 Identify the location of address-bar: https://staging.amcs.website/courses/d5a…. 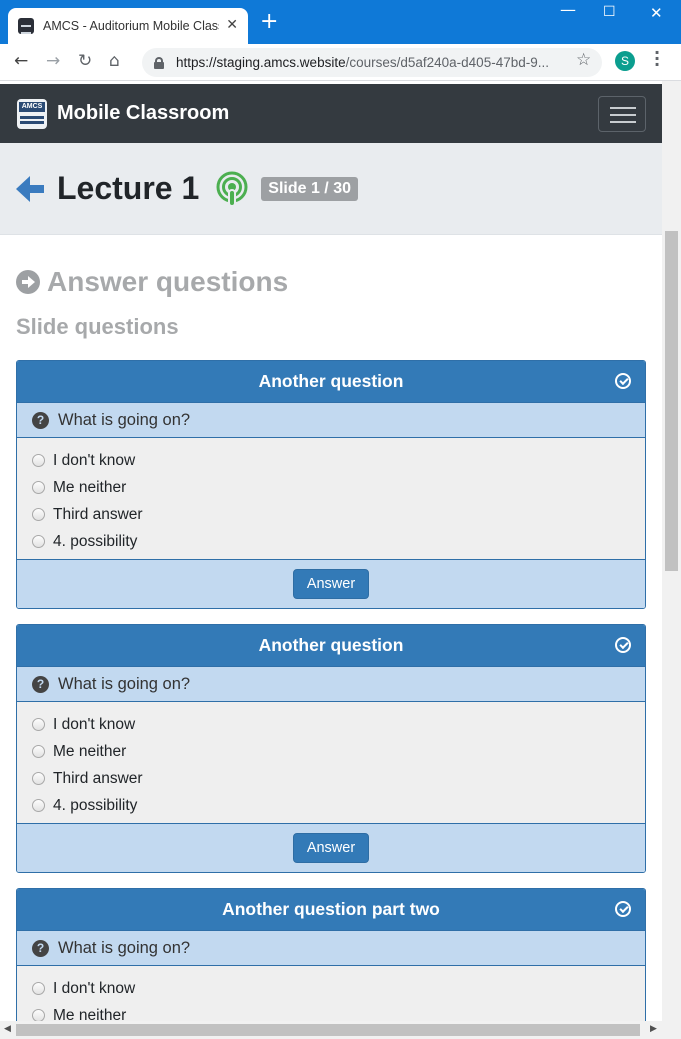
(372, 62).